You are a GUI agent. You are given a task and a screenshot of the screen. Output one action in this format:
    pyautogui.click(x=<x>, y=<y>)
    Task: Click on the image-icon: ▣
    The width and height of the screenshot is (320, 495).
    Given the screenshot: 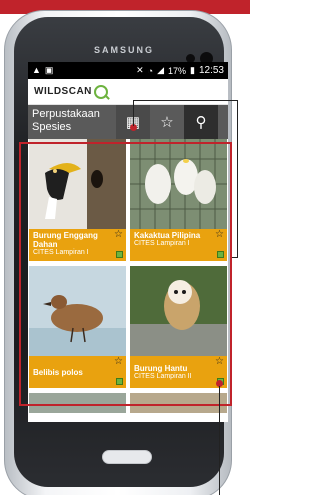 What is the action you would take?
    pyautogui.click(x=49, y=70)
    